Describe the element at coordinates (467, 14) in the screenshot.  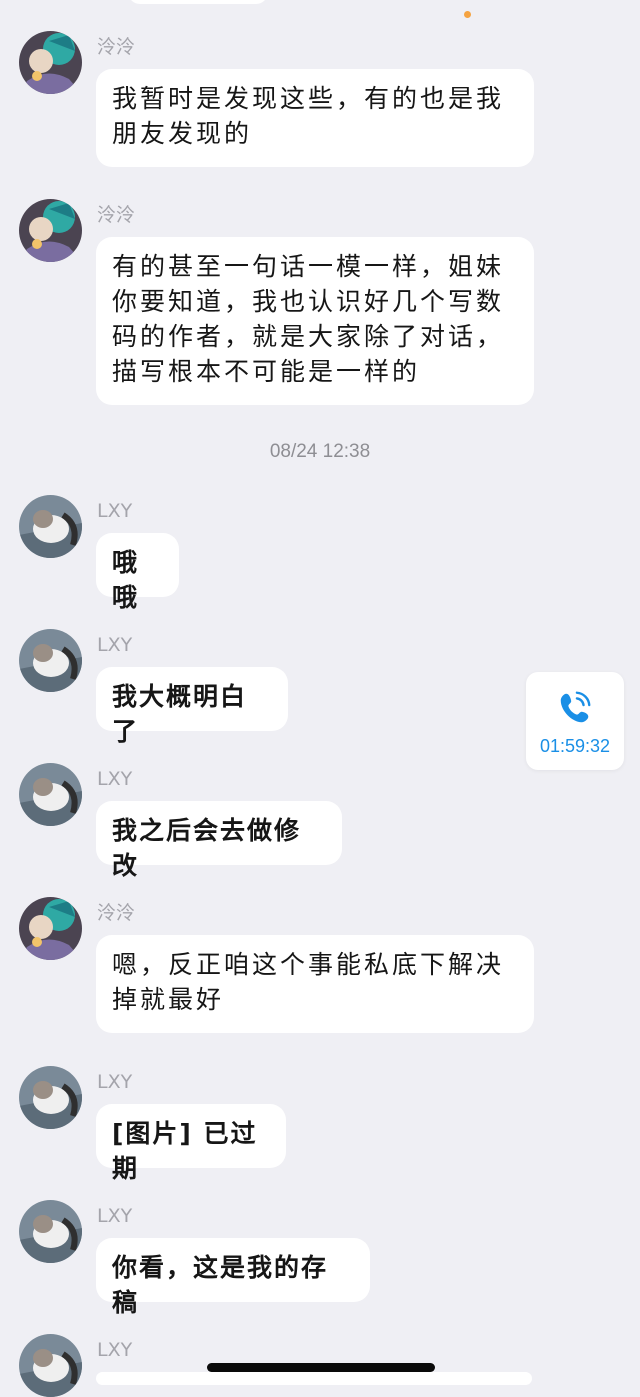
I see `unread-dot` at that location.